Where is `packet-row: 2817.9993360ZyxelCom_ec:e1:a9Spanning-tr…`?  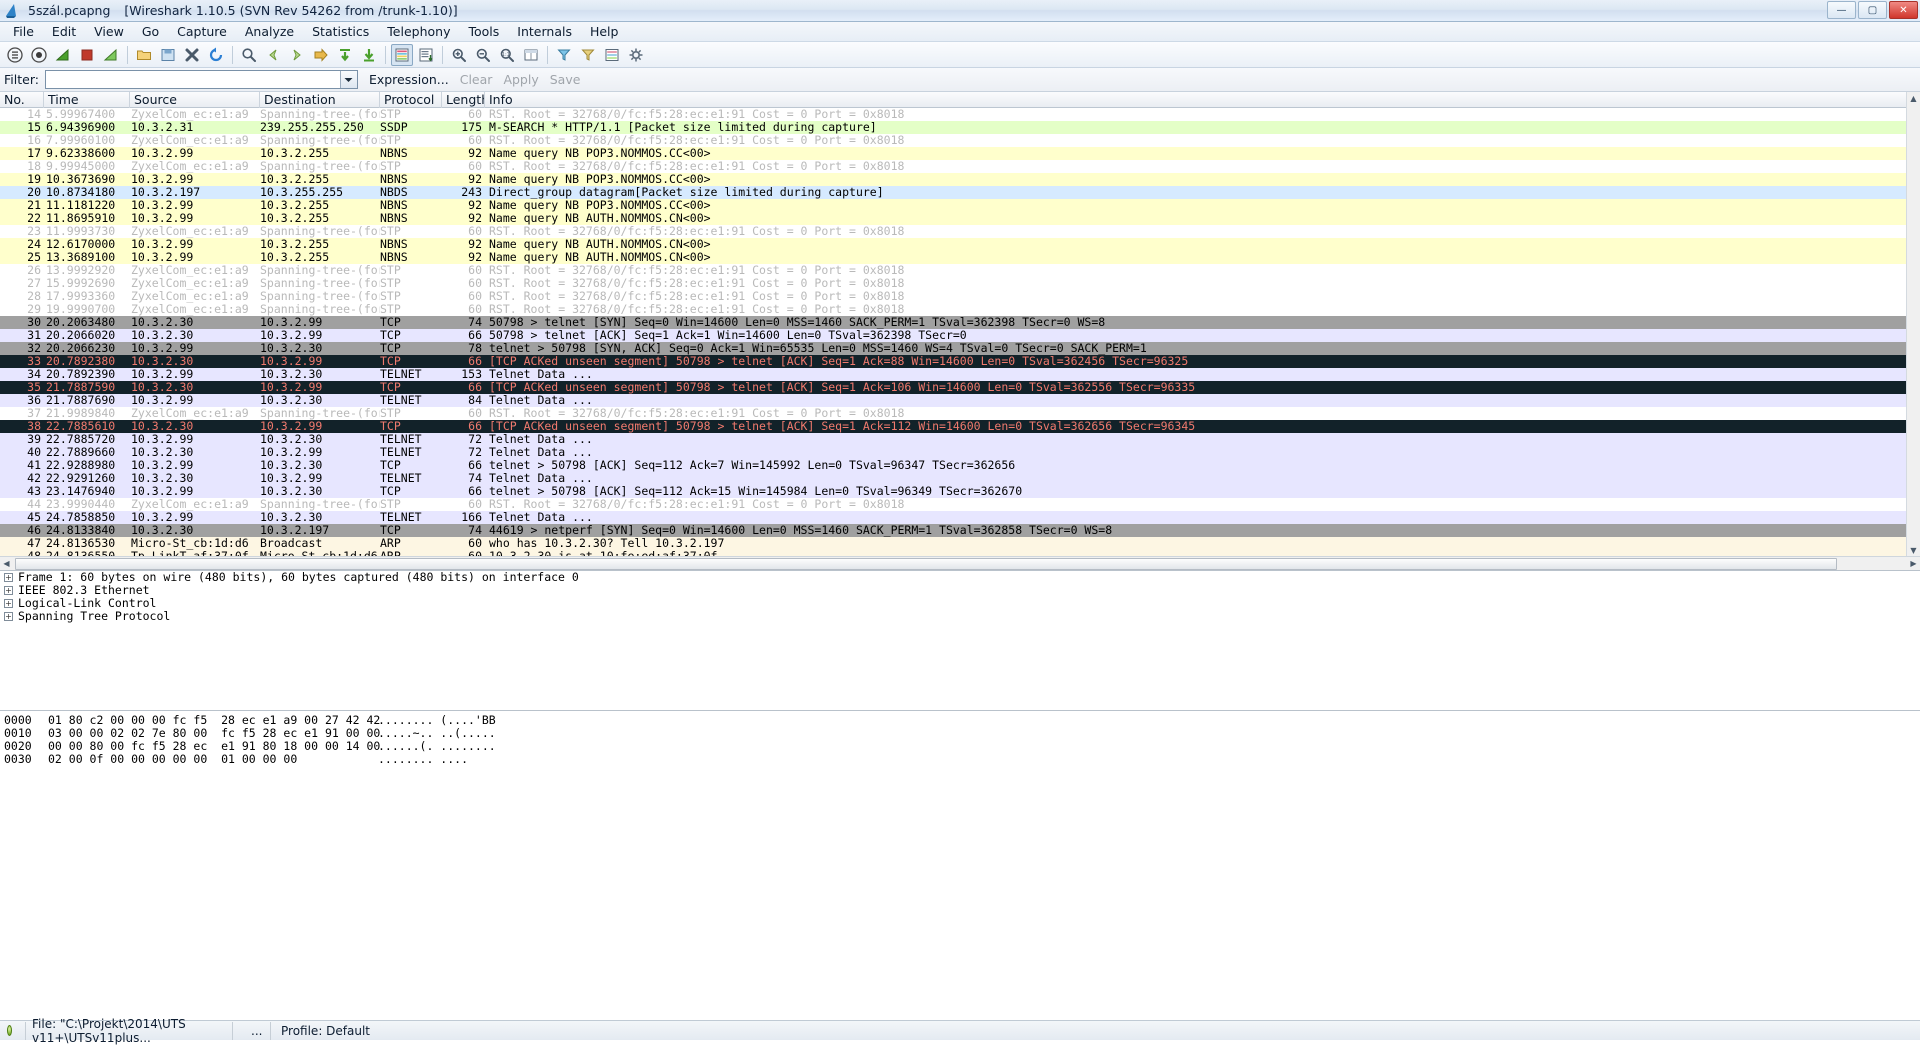
packet-row: 2817.9993360ZyxelCom_ec:e1:a9Spanning-tr… is located at coordinates (960, 296).